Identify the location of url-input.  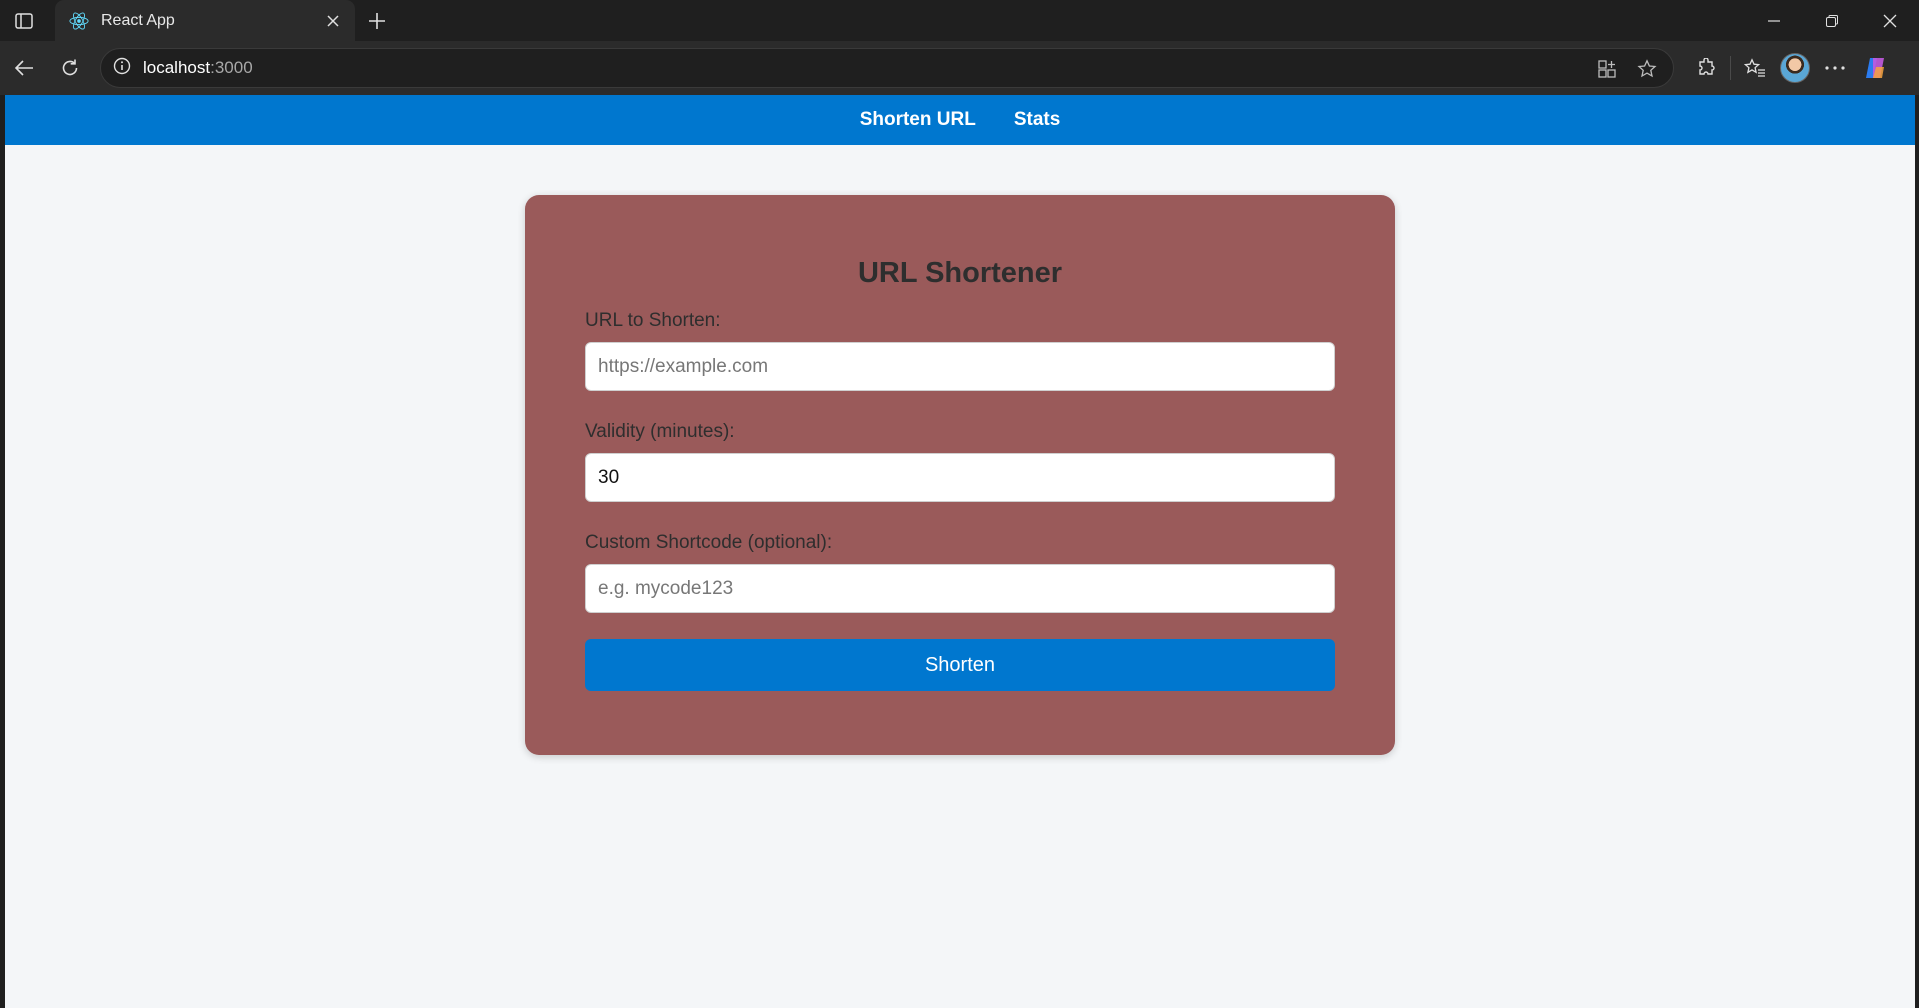
(960, 366).